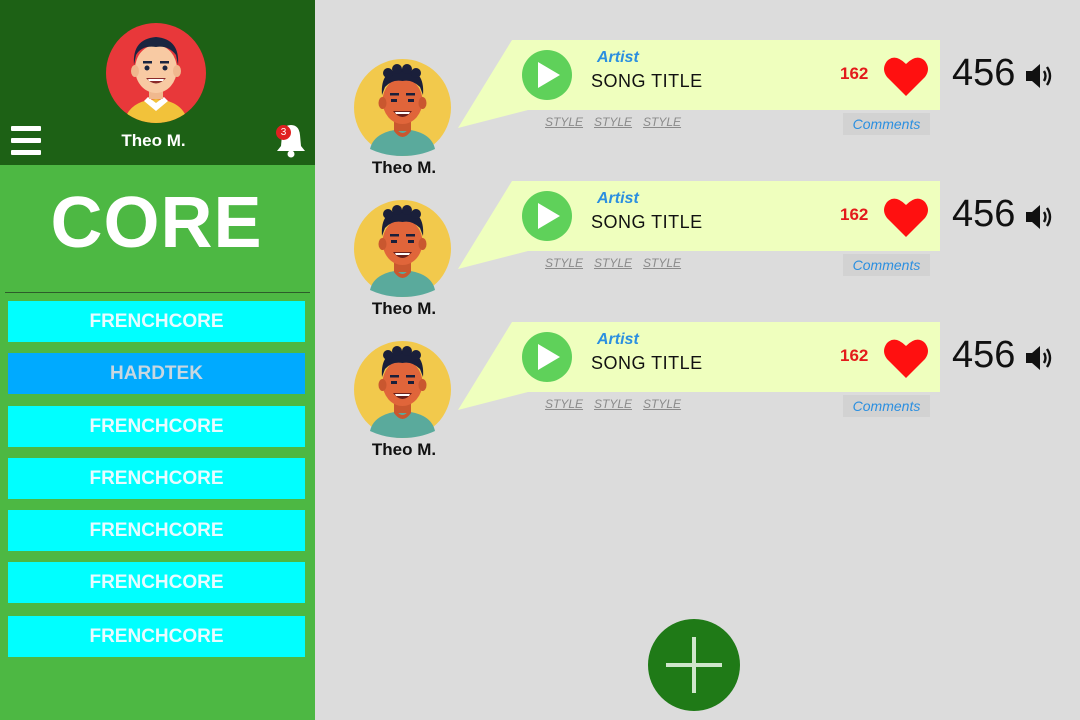  I want to click on add-track-button, so click(694, 665).